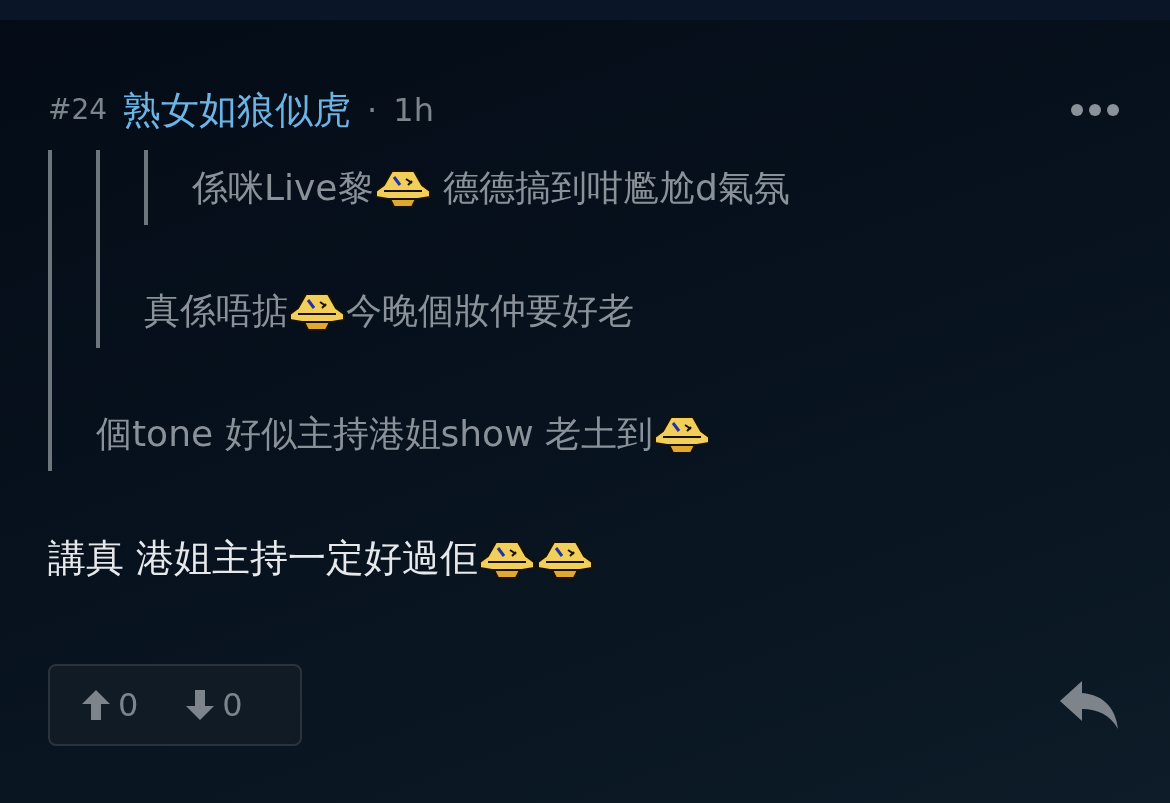 This screenshot has height=803, width=1170. What do you see at coordinates (216, 310) in the screenshot?
I see `quoted-text: 真係唔掂` at bounding box center [216, 310].